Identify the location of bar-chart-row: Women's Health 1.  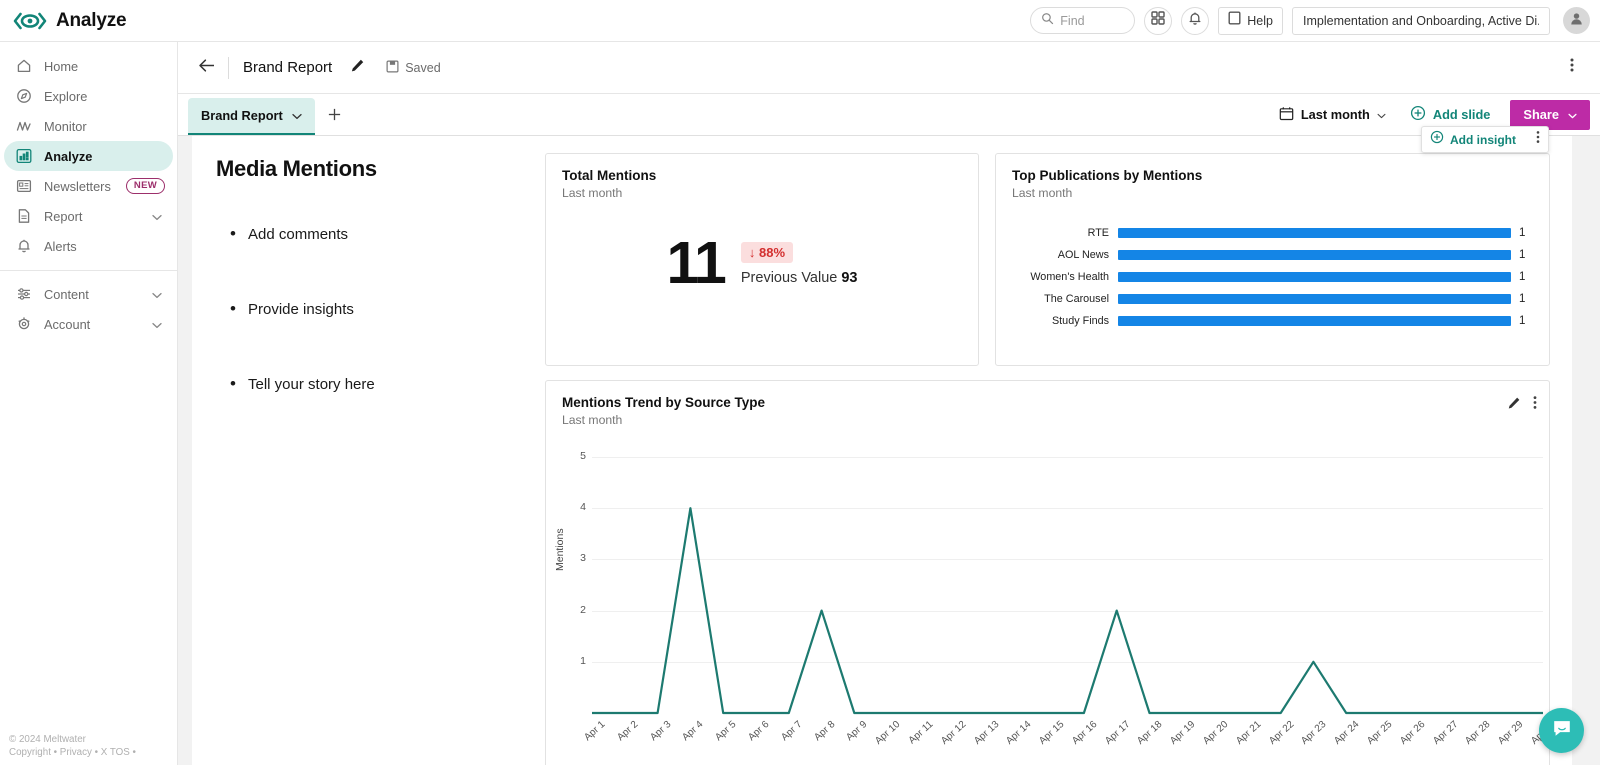
(1264, 277).